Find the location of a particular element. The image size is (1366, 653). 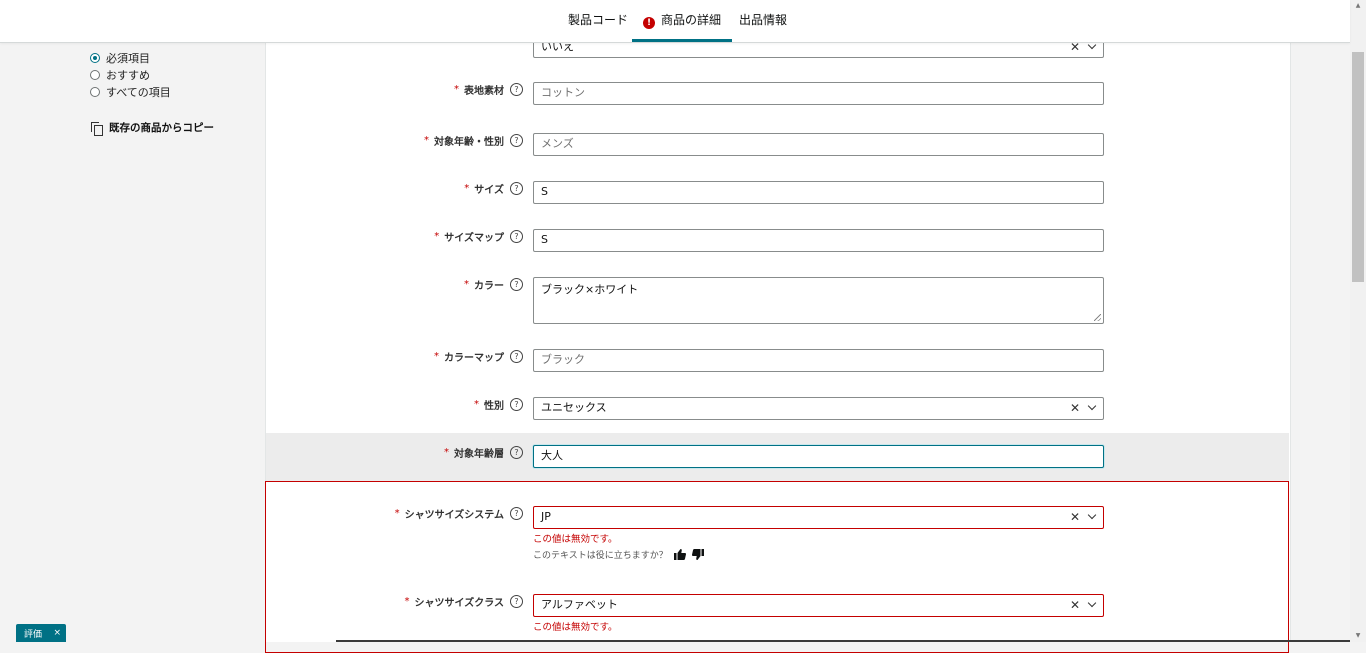

copy-icon is located at coordinates (97, 128).